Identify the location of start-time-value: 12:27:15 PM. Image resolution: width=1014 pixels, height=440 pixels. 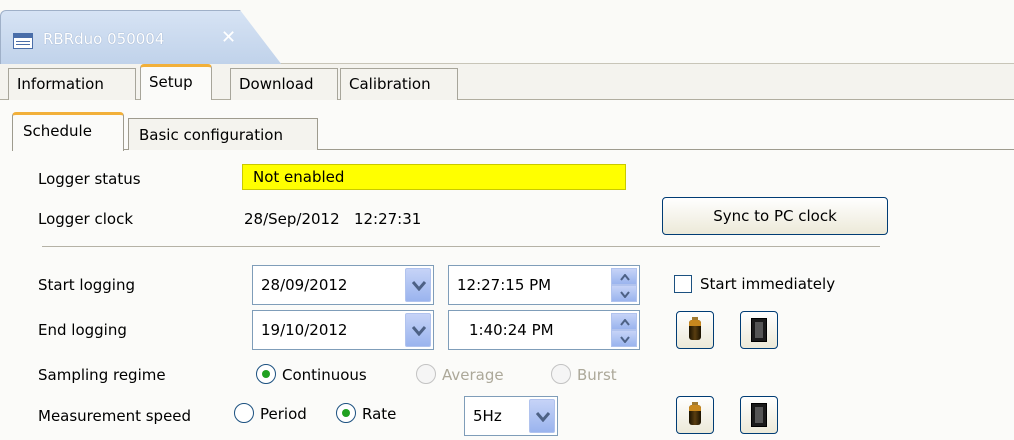
(504, 285).